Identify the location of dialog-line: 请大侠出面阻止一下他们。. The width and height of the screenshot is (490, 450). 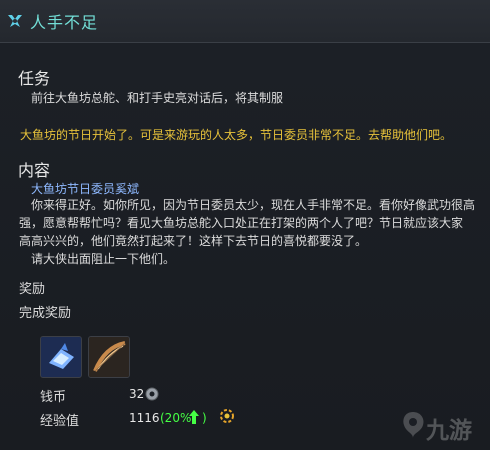
(103, 259).